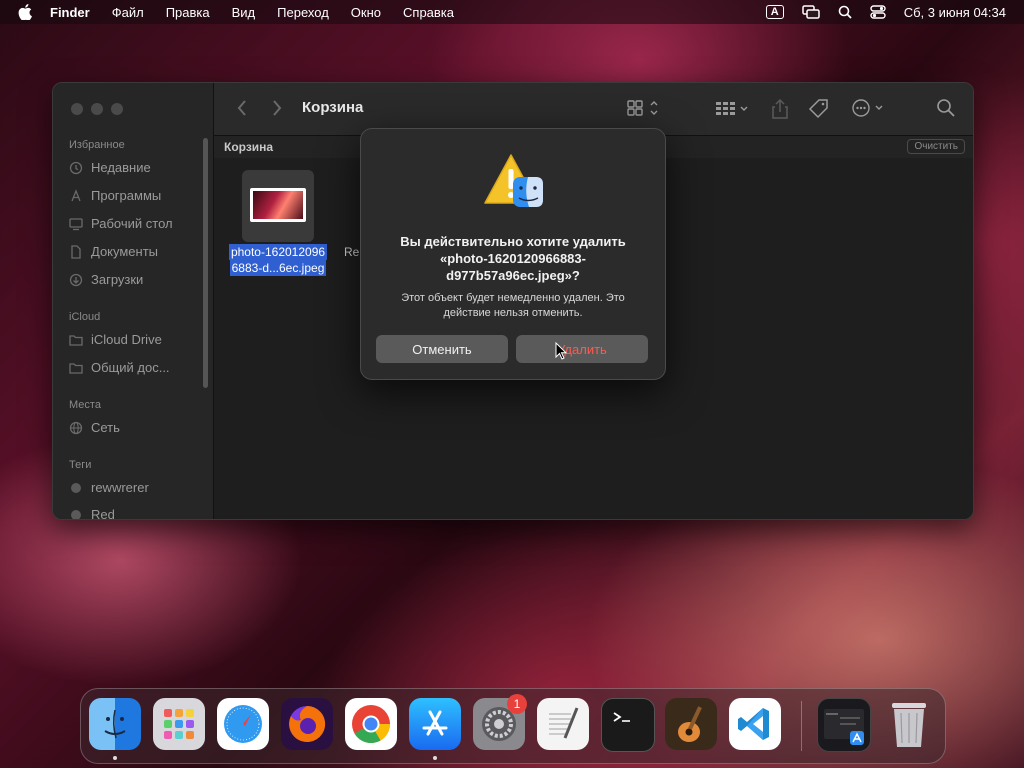 The height and width of the screenshot is (768, 1024). What do you see at coordinates (85, 317) in the screenshot?
I see `sidebar-section-icloud: iCloud` at bounding box center [85, 317].